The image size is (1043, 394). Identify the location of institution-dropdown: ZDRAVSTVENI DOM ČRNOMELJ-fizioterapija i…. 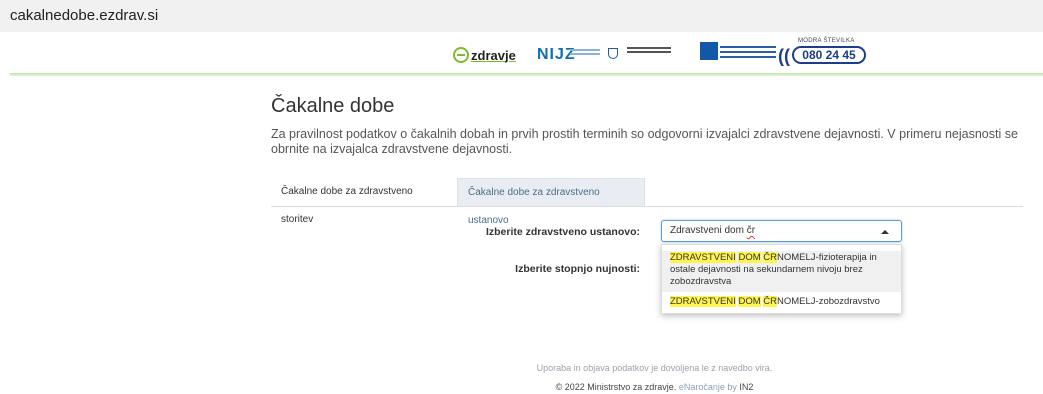
(781, 279).